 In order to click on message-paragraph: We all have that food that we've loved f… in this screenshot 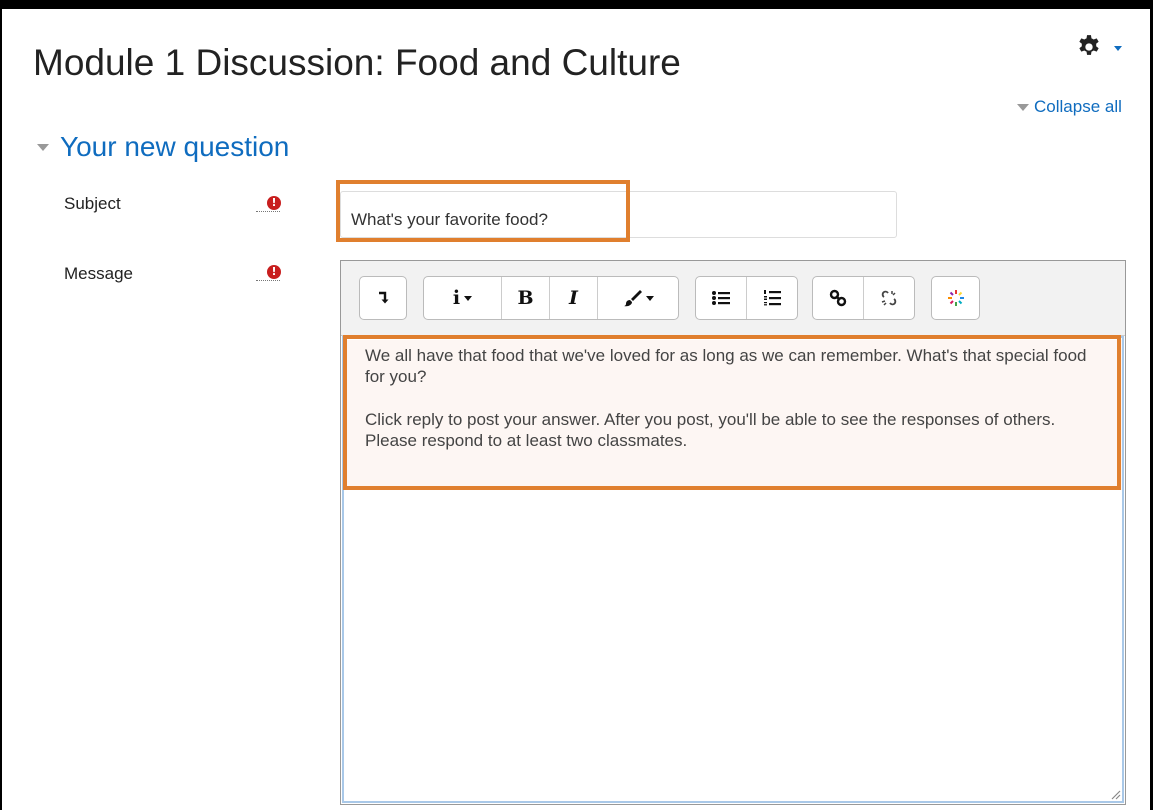, I will do `click(726, 366)`.